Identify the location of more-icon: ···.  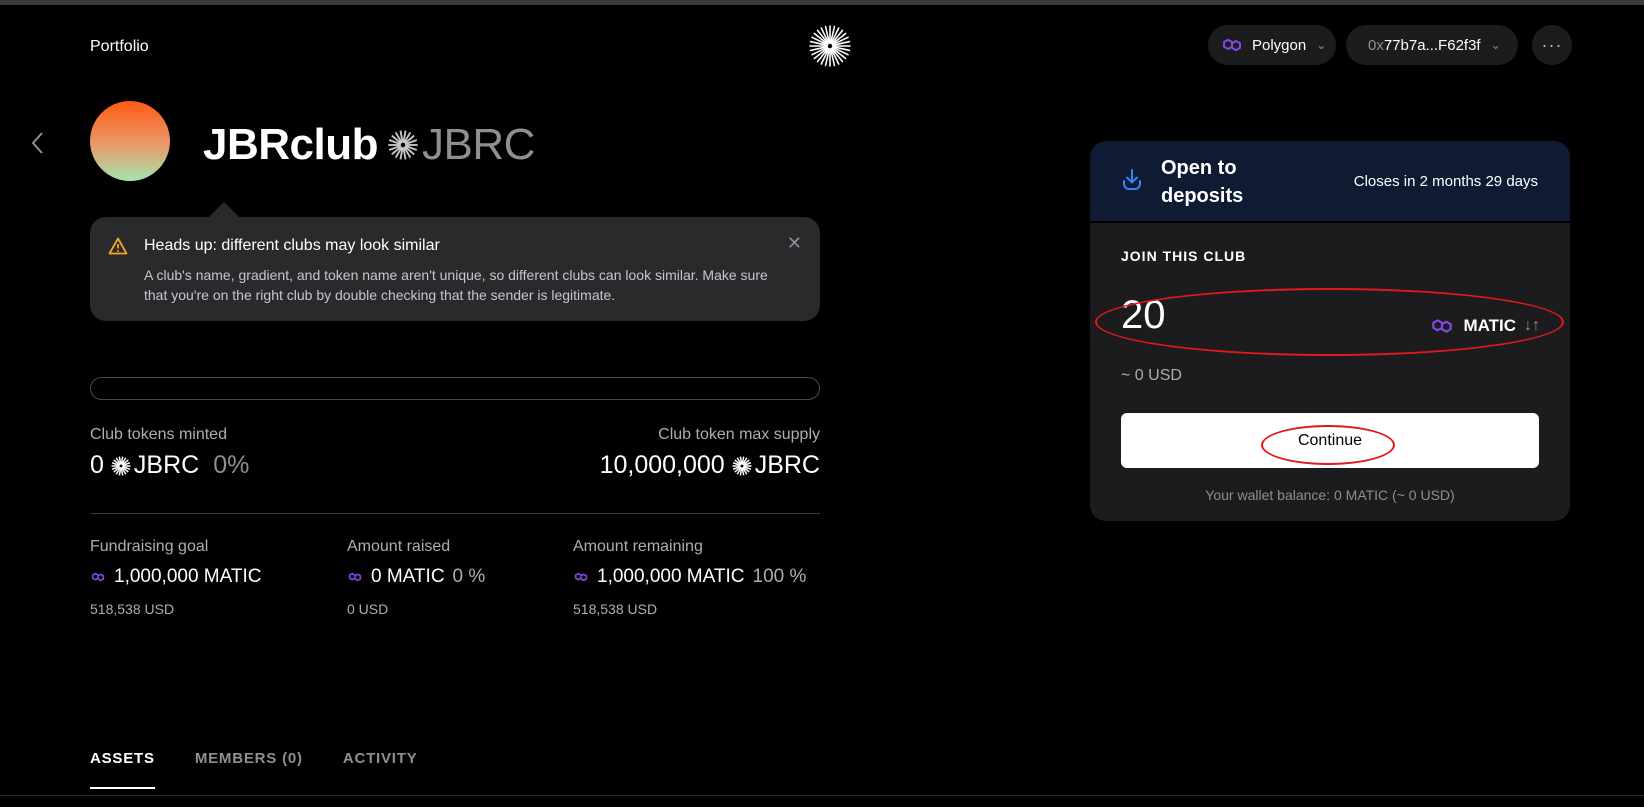
(1552, 44).